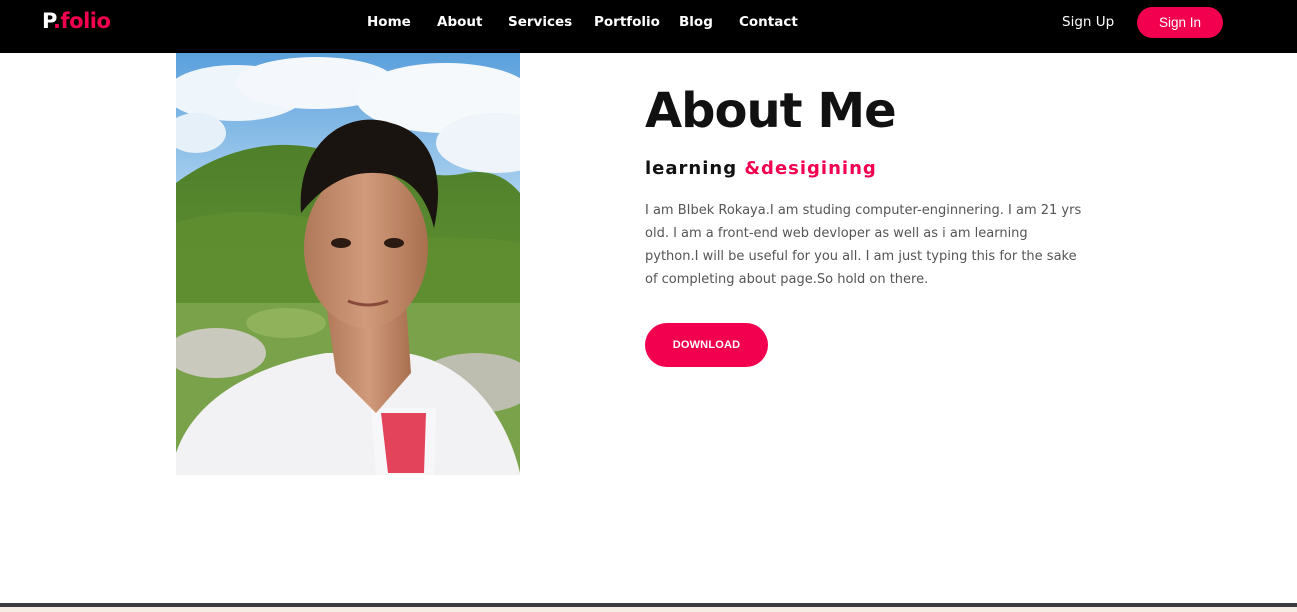  I want to click on nav-link-blog: Blog, so click(696, 22).